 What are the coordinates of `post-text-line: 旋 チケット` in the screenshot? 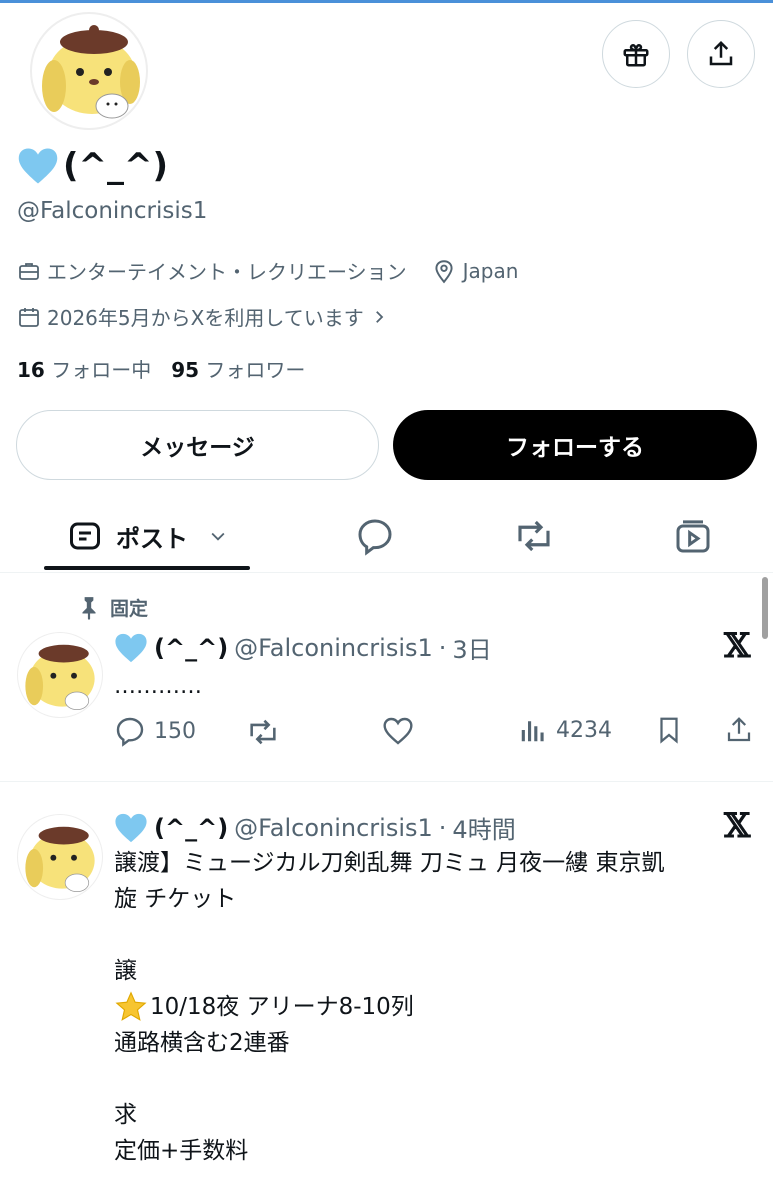 It's located at (175, 899).